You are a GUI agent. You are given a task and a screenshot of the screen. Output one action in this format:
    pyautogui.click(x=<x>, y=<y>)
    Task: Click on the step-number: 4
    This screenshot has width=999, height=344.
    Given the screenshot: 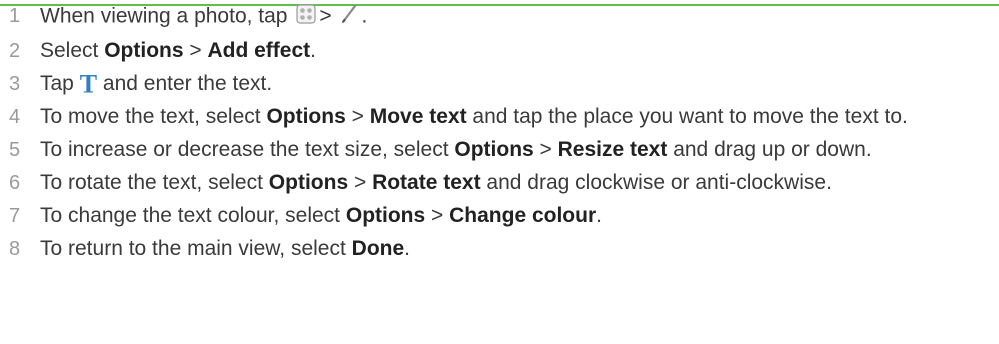 What is the action you would take?
    pyautogui.click(x=15, y=117)
    